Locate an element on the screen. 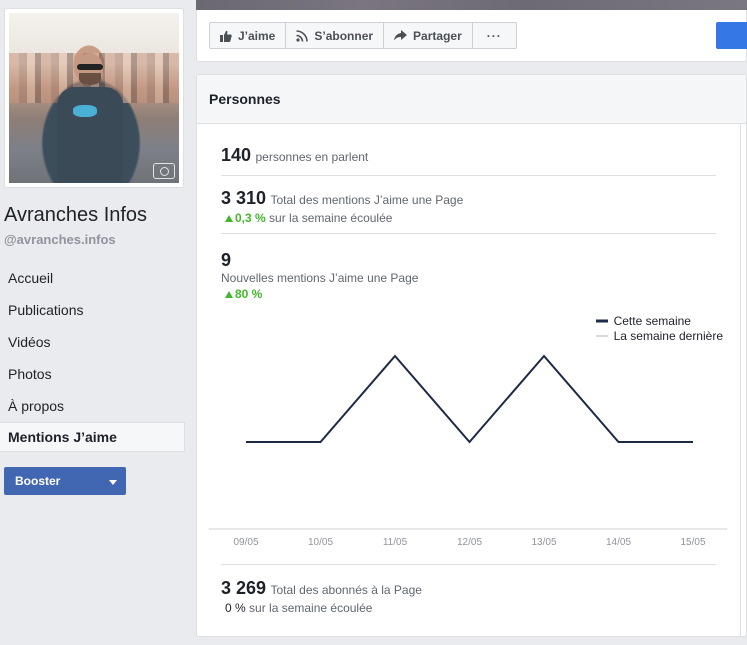 This screenshot has width=747, height=645. sidebar-item-publications: Publications is located at coordinates (92, 310).